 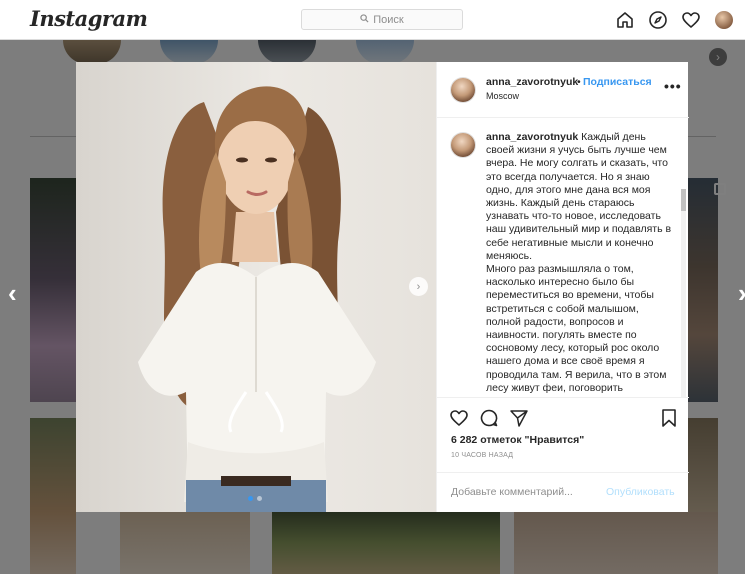 I want to click on explore-compass-icon, so click(x=658, y=20).